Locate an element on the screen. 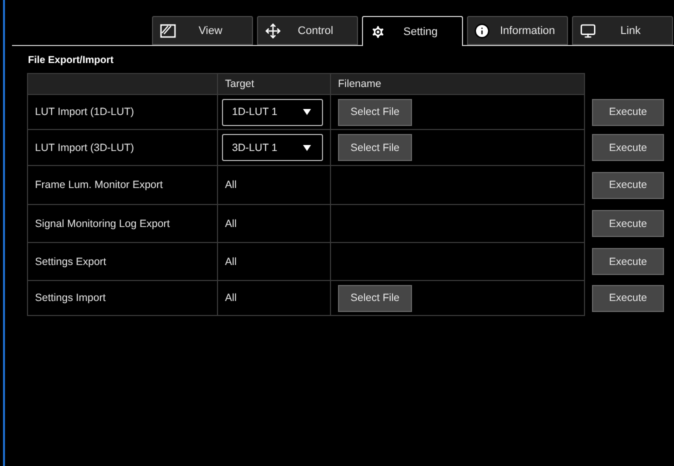  row-label: LUT Import (3D-LUT) is located at coordinates (84, 148).